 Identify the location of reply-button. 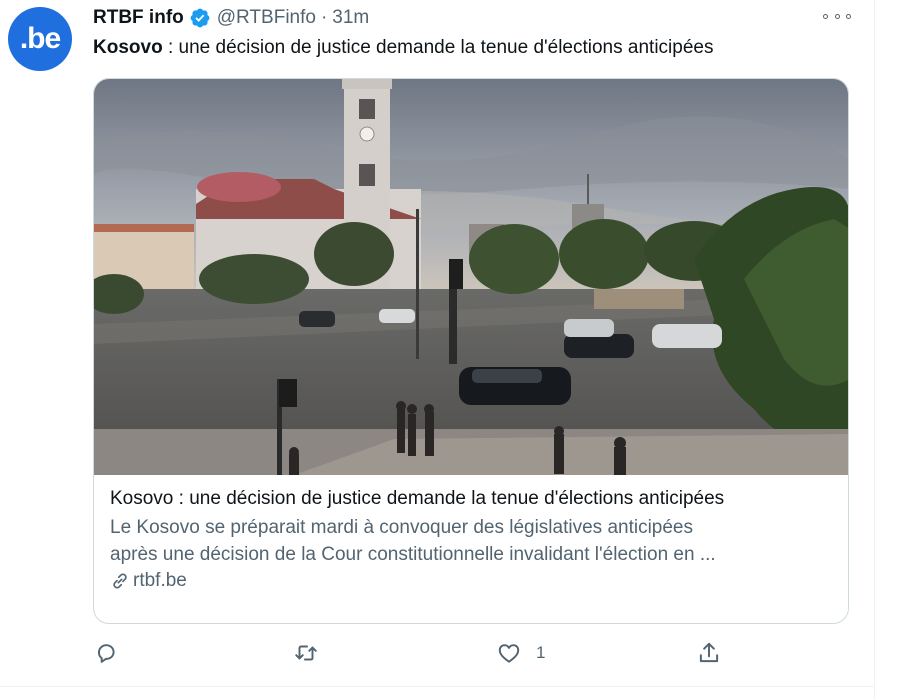
(106, 653).